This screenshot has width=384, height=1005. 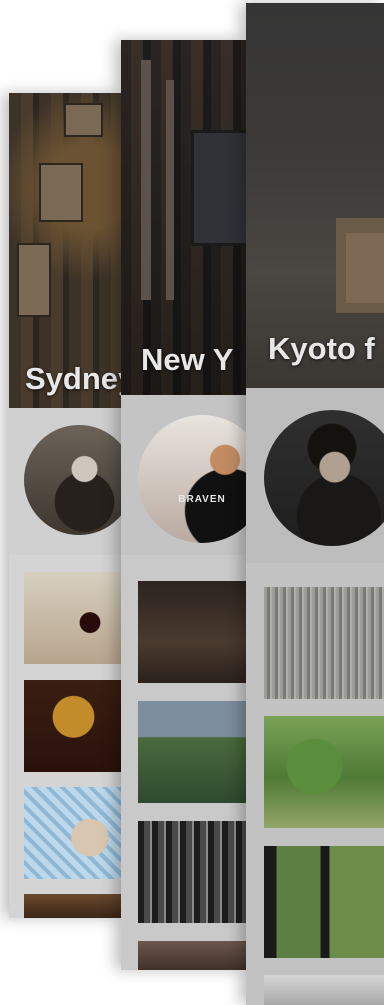 I want to click on city-title: Sydney, so click(x=73, y=378).